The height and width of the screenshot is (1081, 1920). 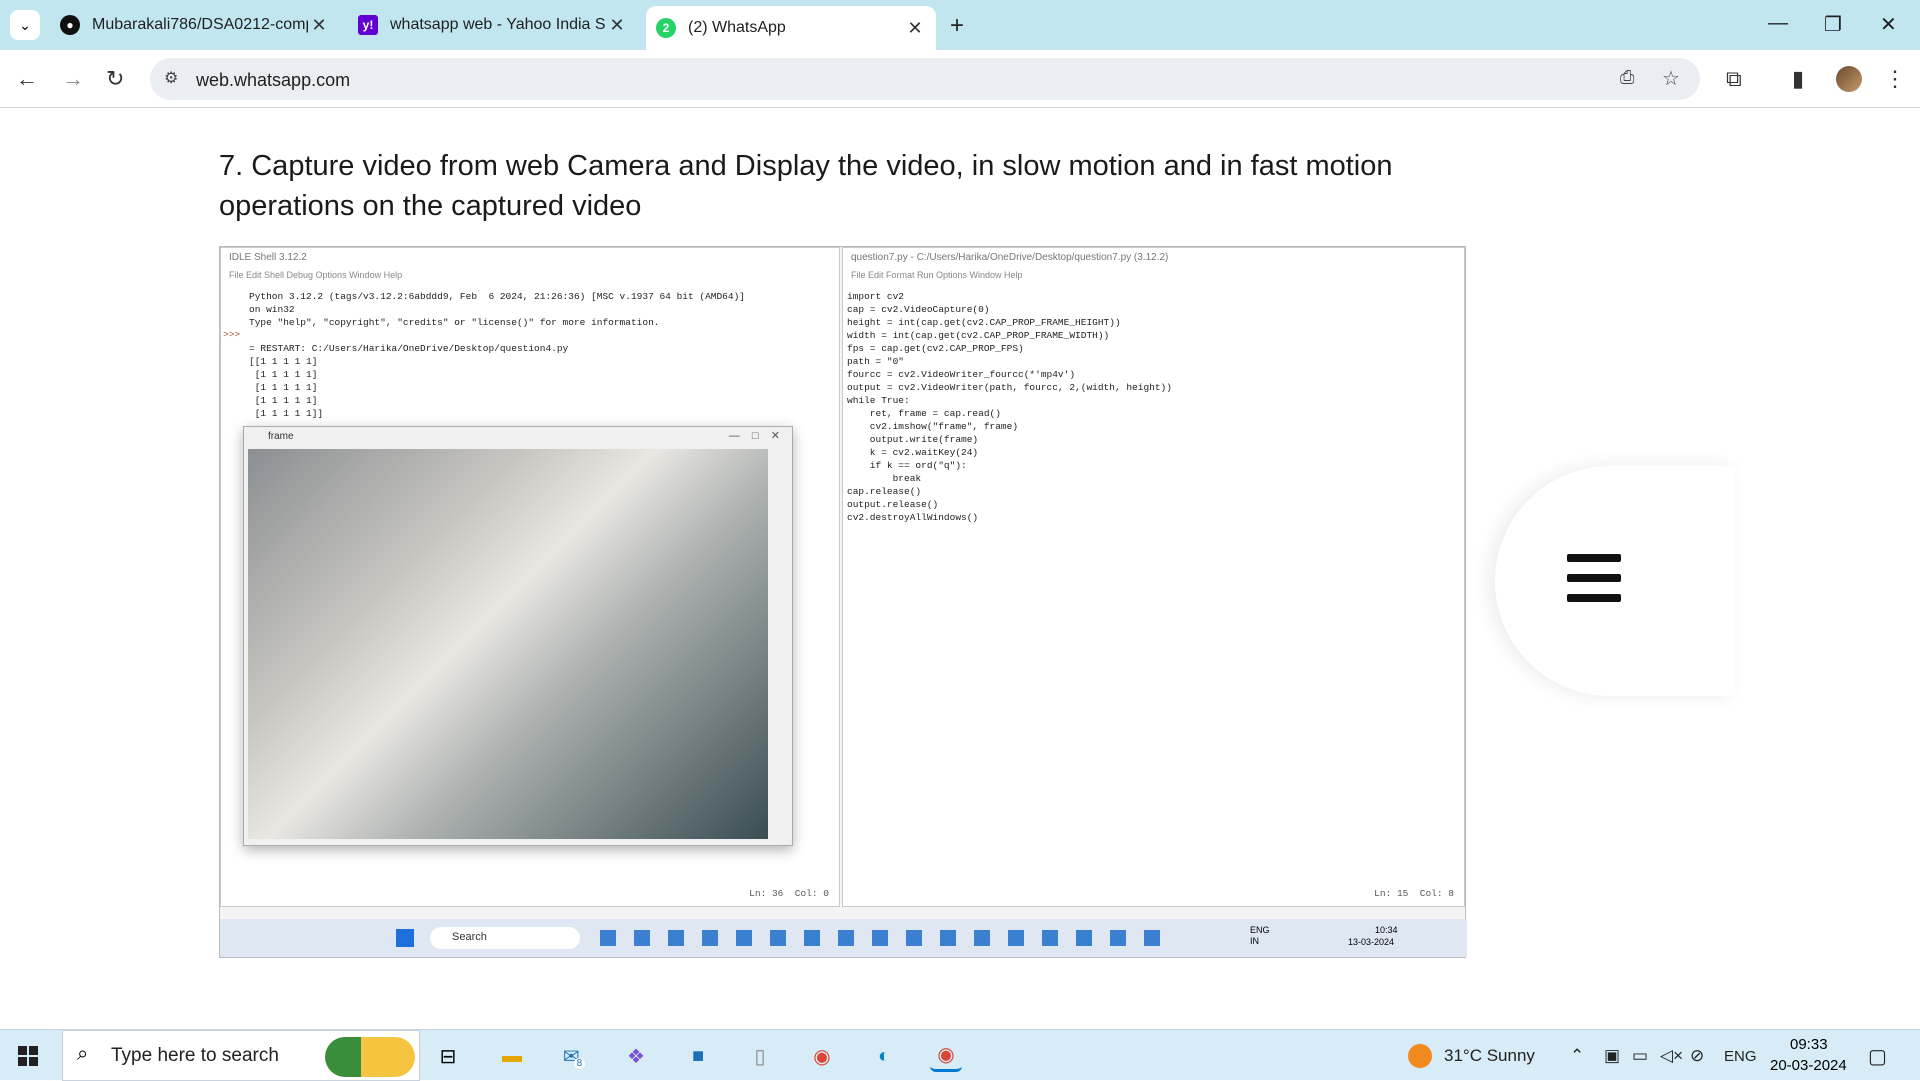 I want to click on hamburger-menu-icon, so click(x=1594, y=582).